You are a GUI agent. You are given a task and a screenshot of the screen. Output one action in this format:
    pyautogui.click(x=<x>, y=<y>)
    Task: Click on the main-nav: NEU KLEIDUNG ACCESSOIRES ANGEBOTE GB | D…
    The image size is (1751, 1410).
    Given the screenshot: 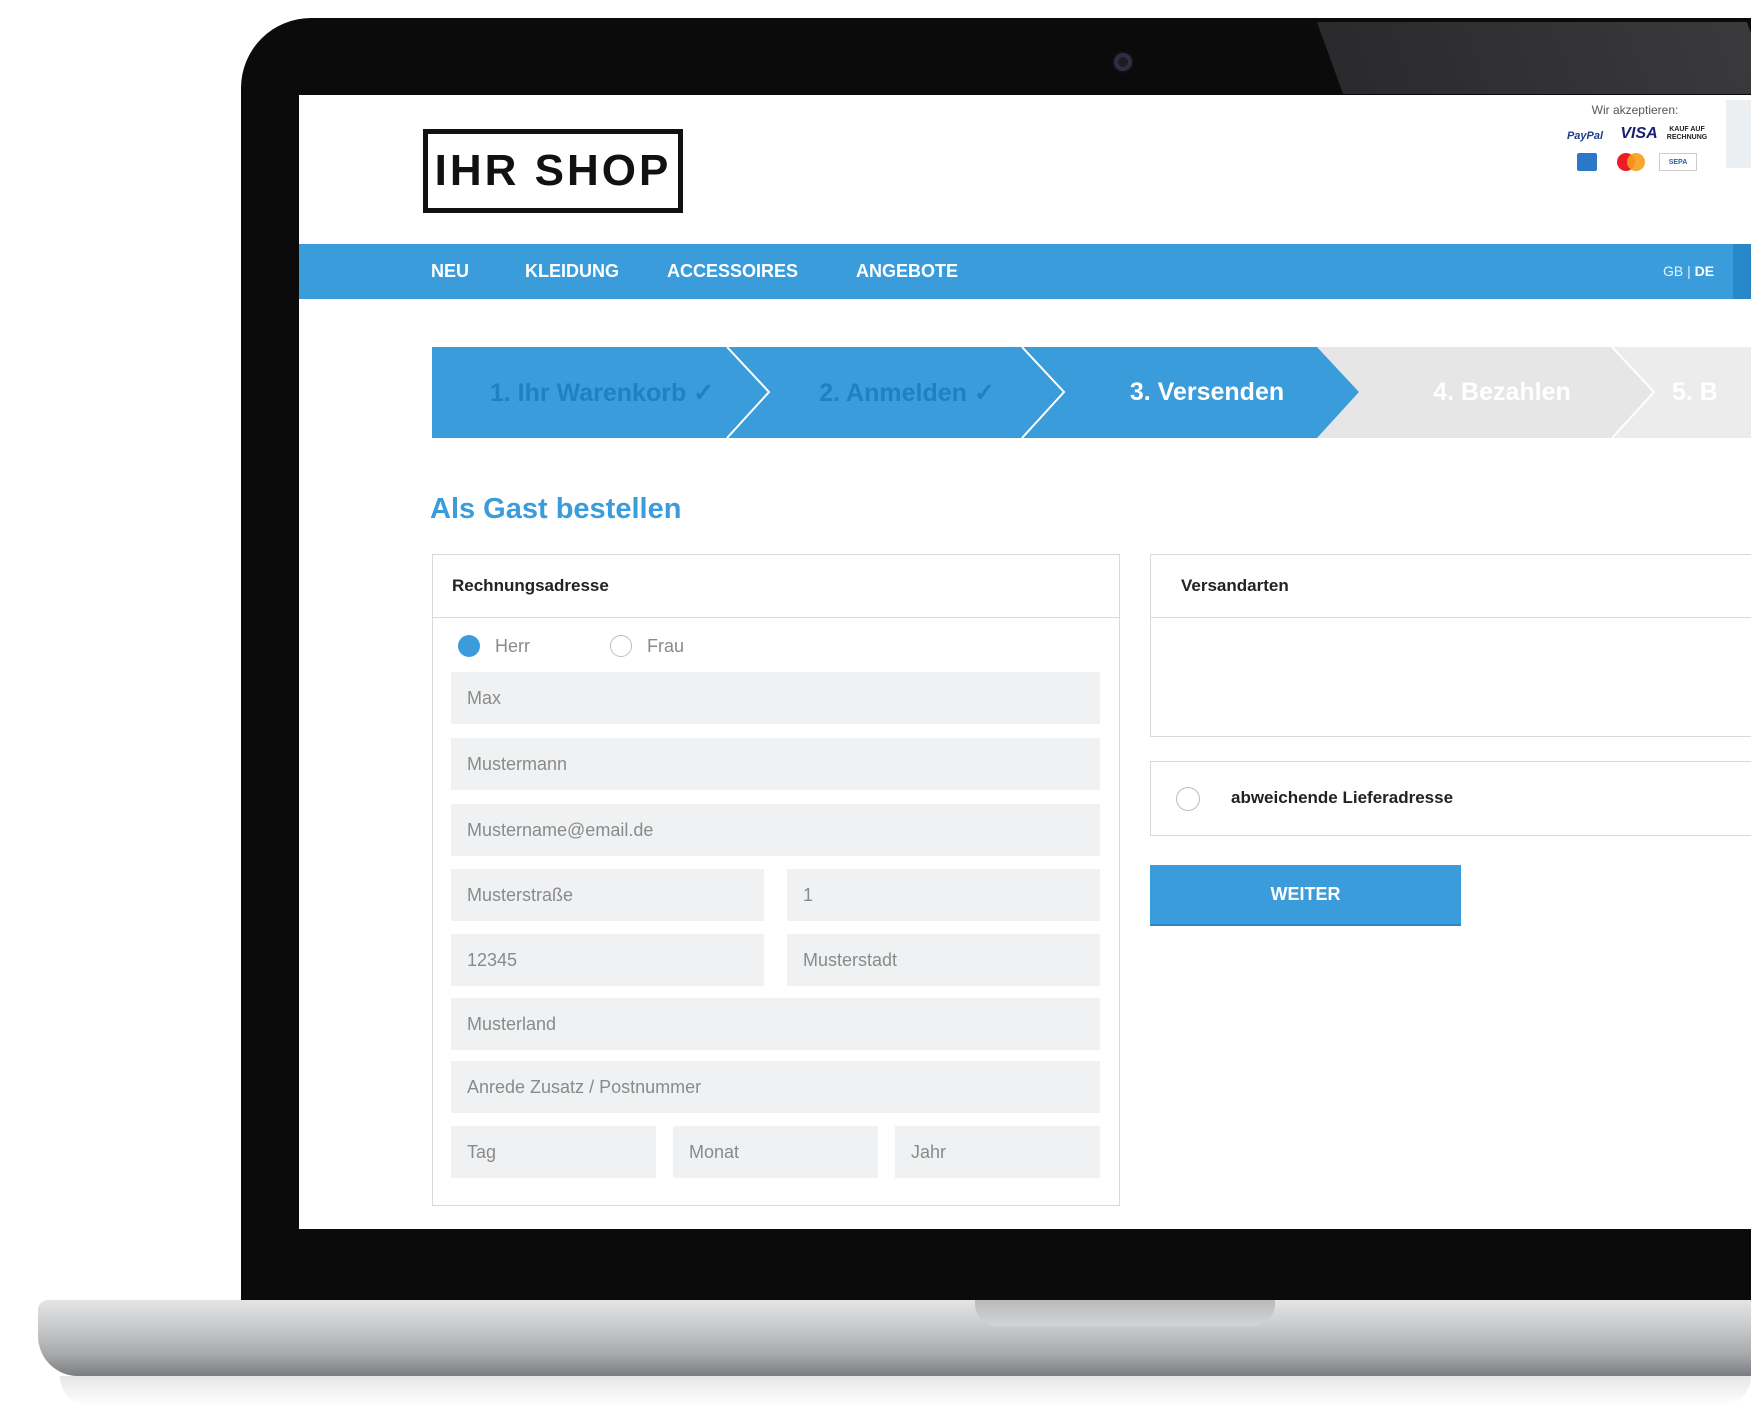 What is the action you would take?
    pyautogui.click(x=1025, y=271)
    